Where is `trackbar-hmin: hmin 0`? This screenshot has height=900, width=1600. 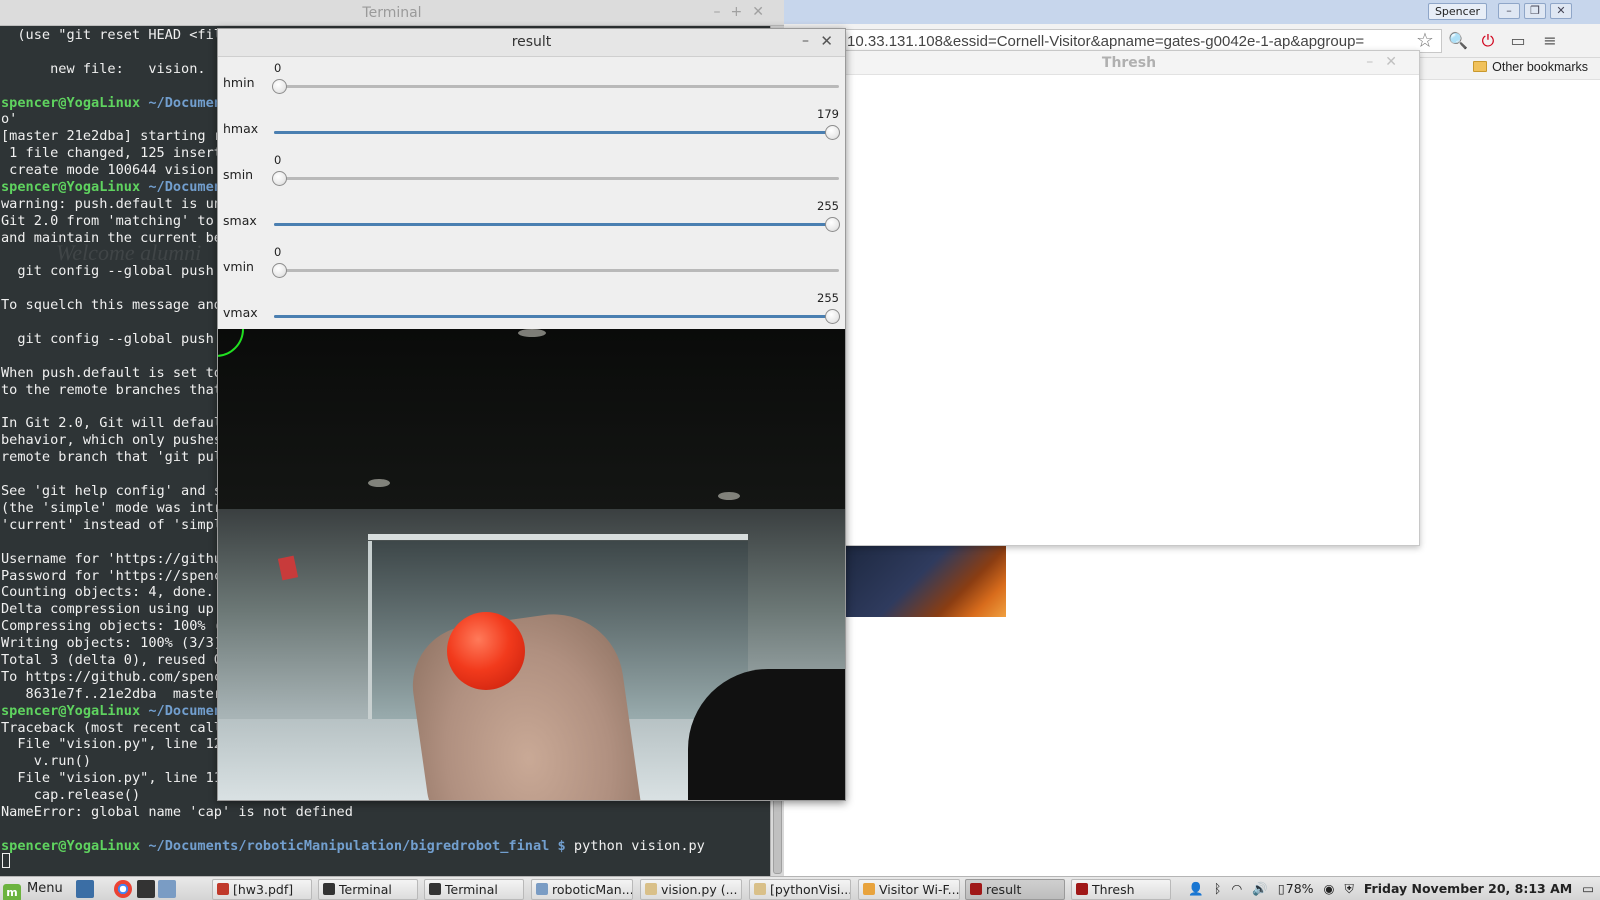
trackbar-hmin: hmin 0 is located at coordinates (531, 80).